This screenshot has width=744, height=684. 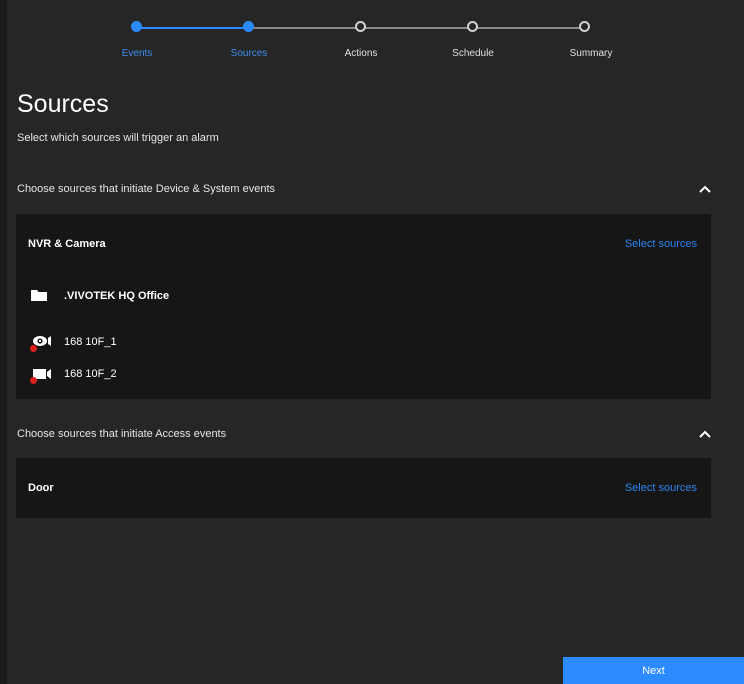 I want to click on camera-row: 168 10F_2, so click(x=73, y=374).